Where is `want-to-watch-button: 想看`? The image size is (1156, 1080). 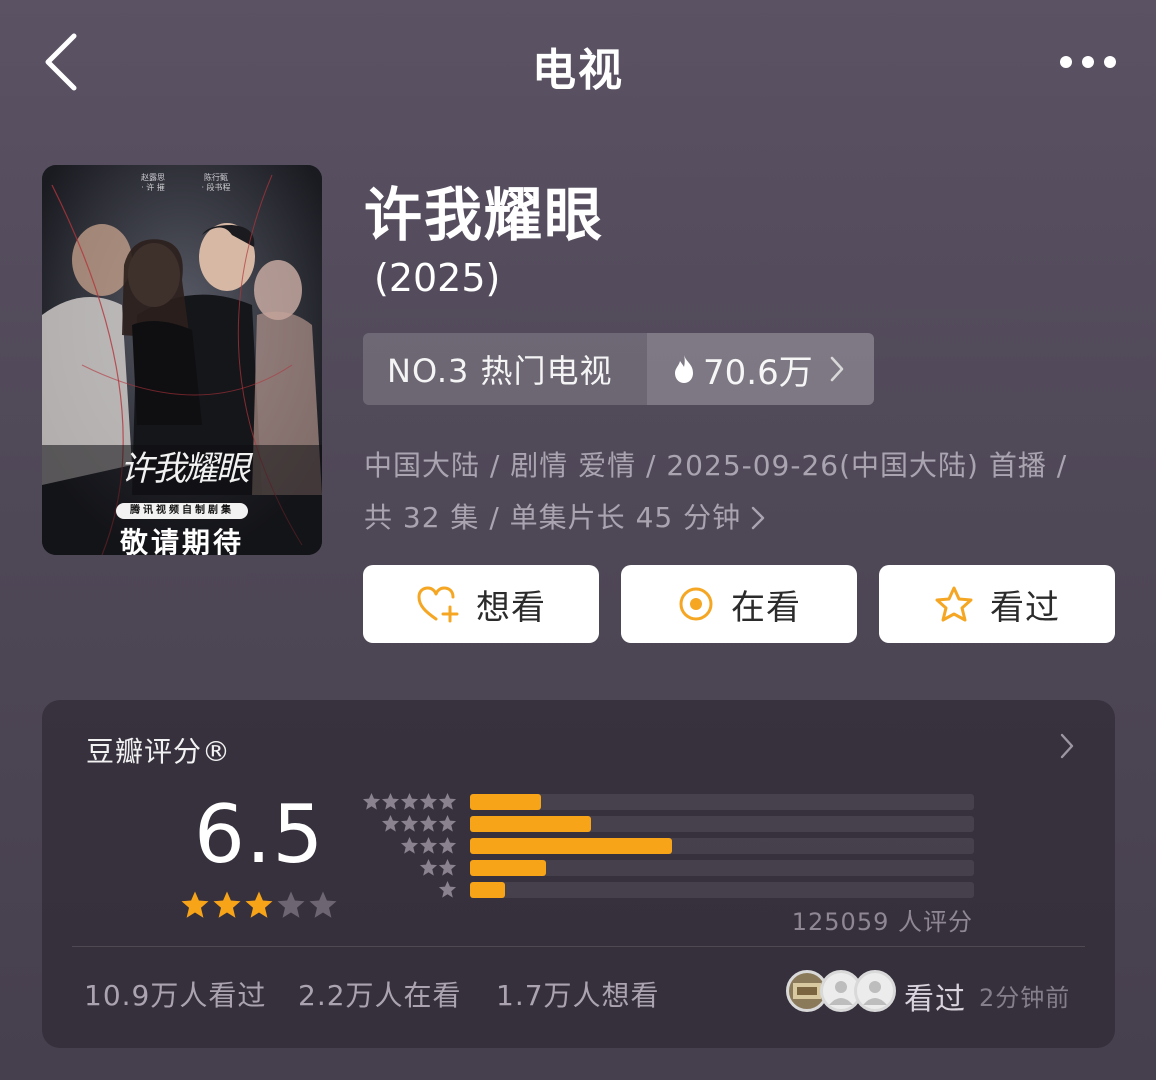 want-to-watch-button: 想看 is located at coordinates (481, 604).